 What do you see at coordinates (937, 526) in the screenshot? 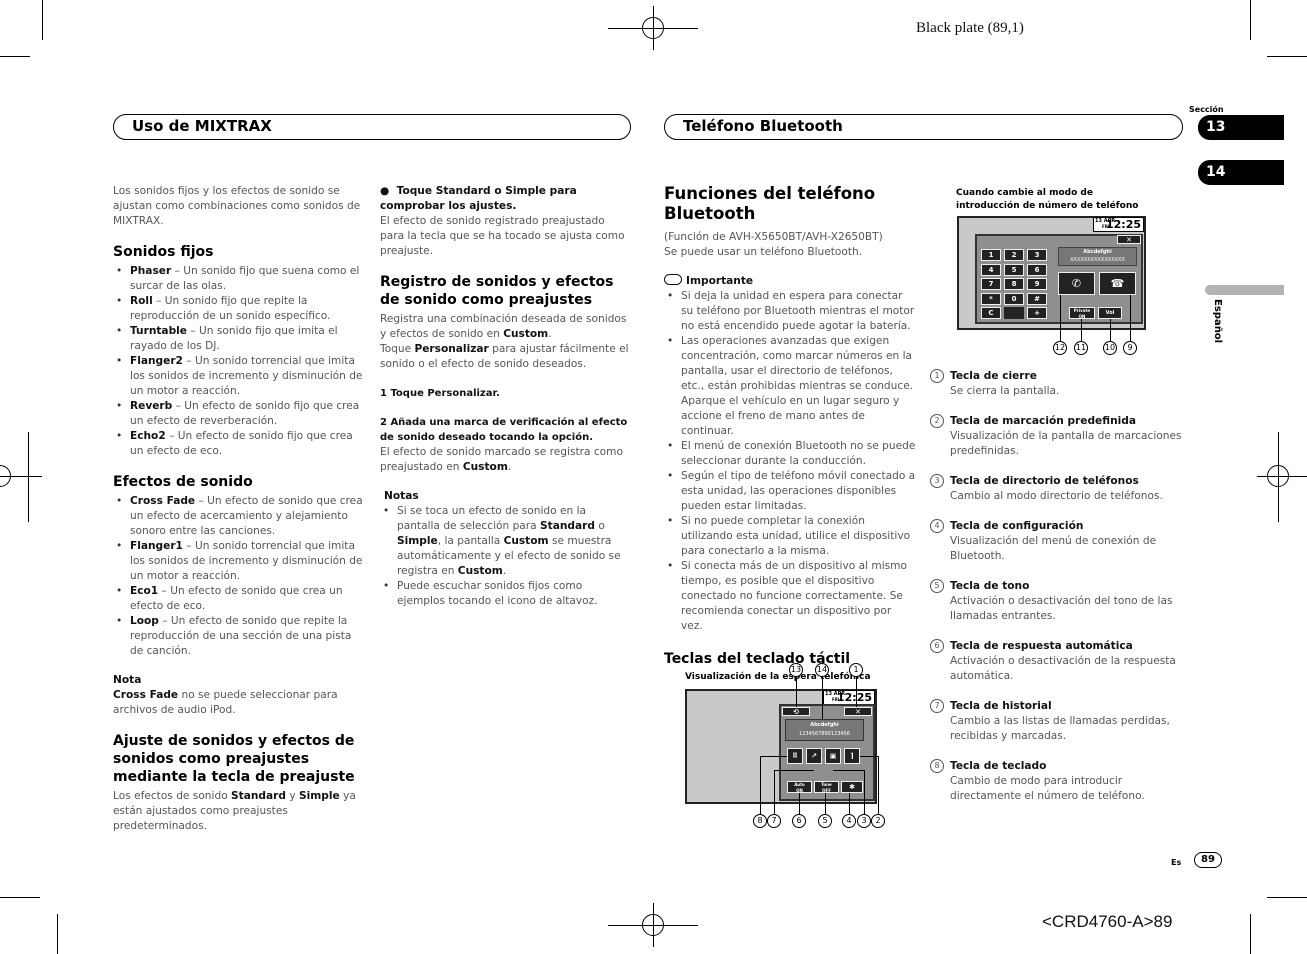
I see `circled-number: 4` at bounding box center [937, 526].